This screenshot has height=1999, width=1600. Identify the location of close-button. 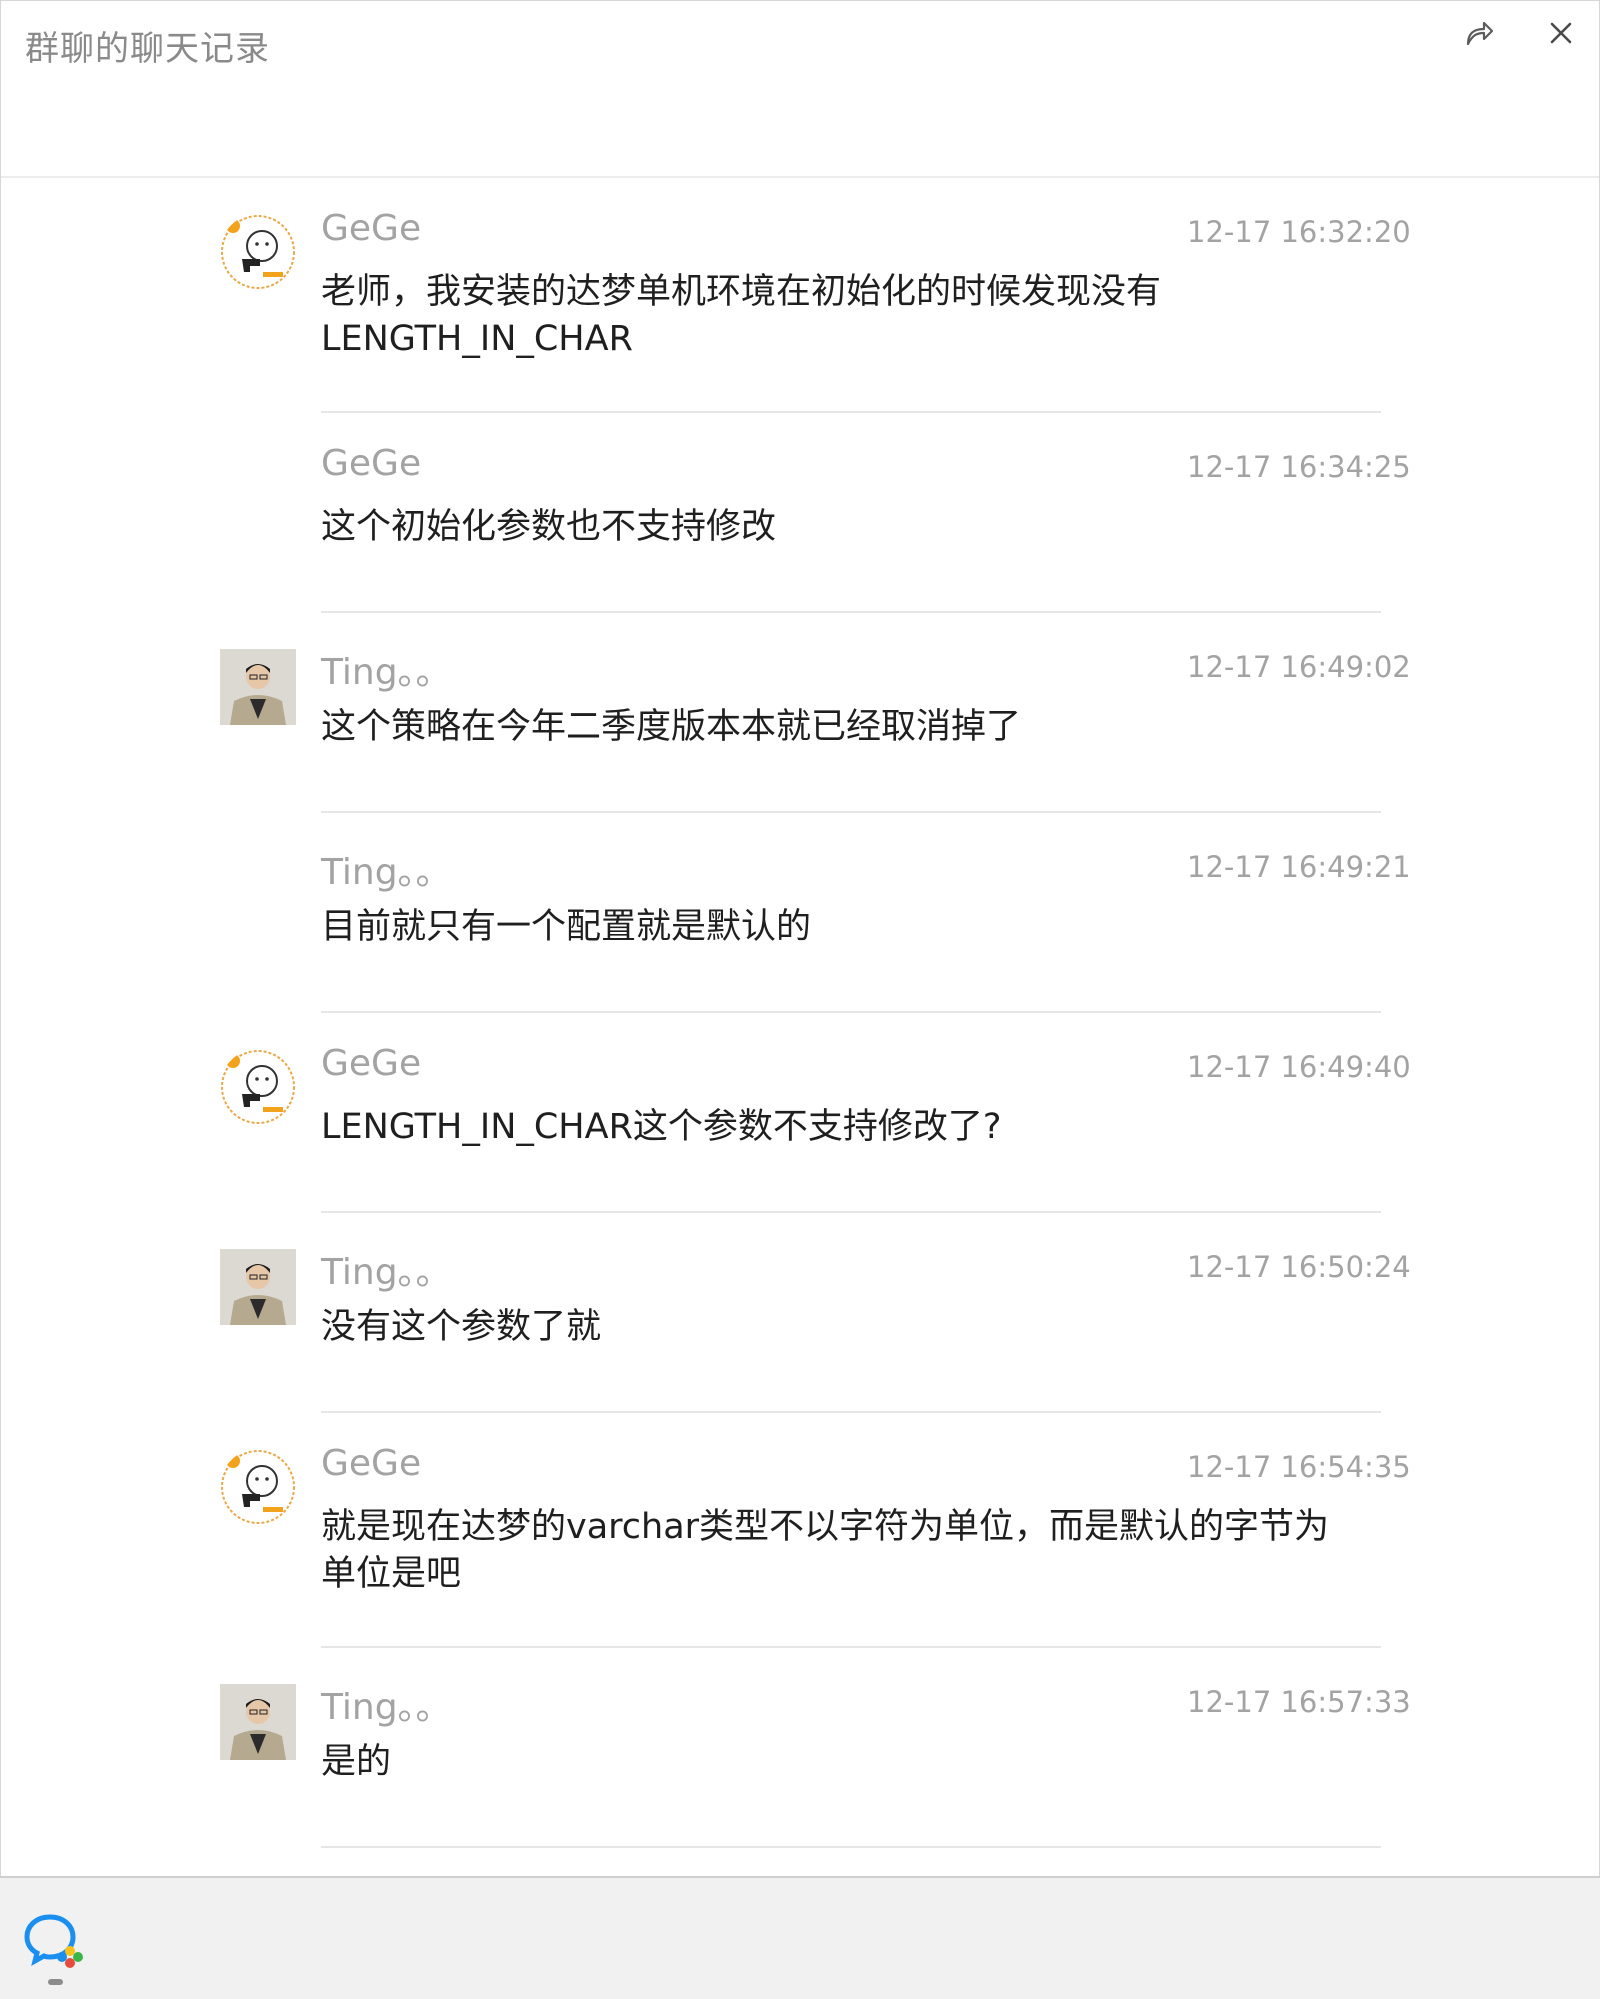
(1561, 33).